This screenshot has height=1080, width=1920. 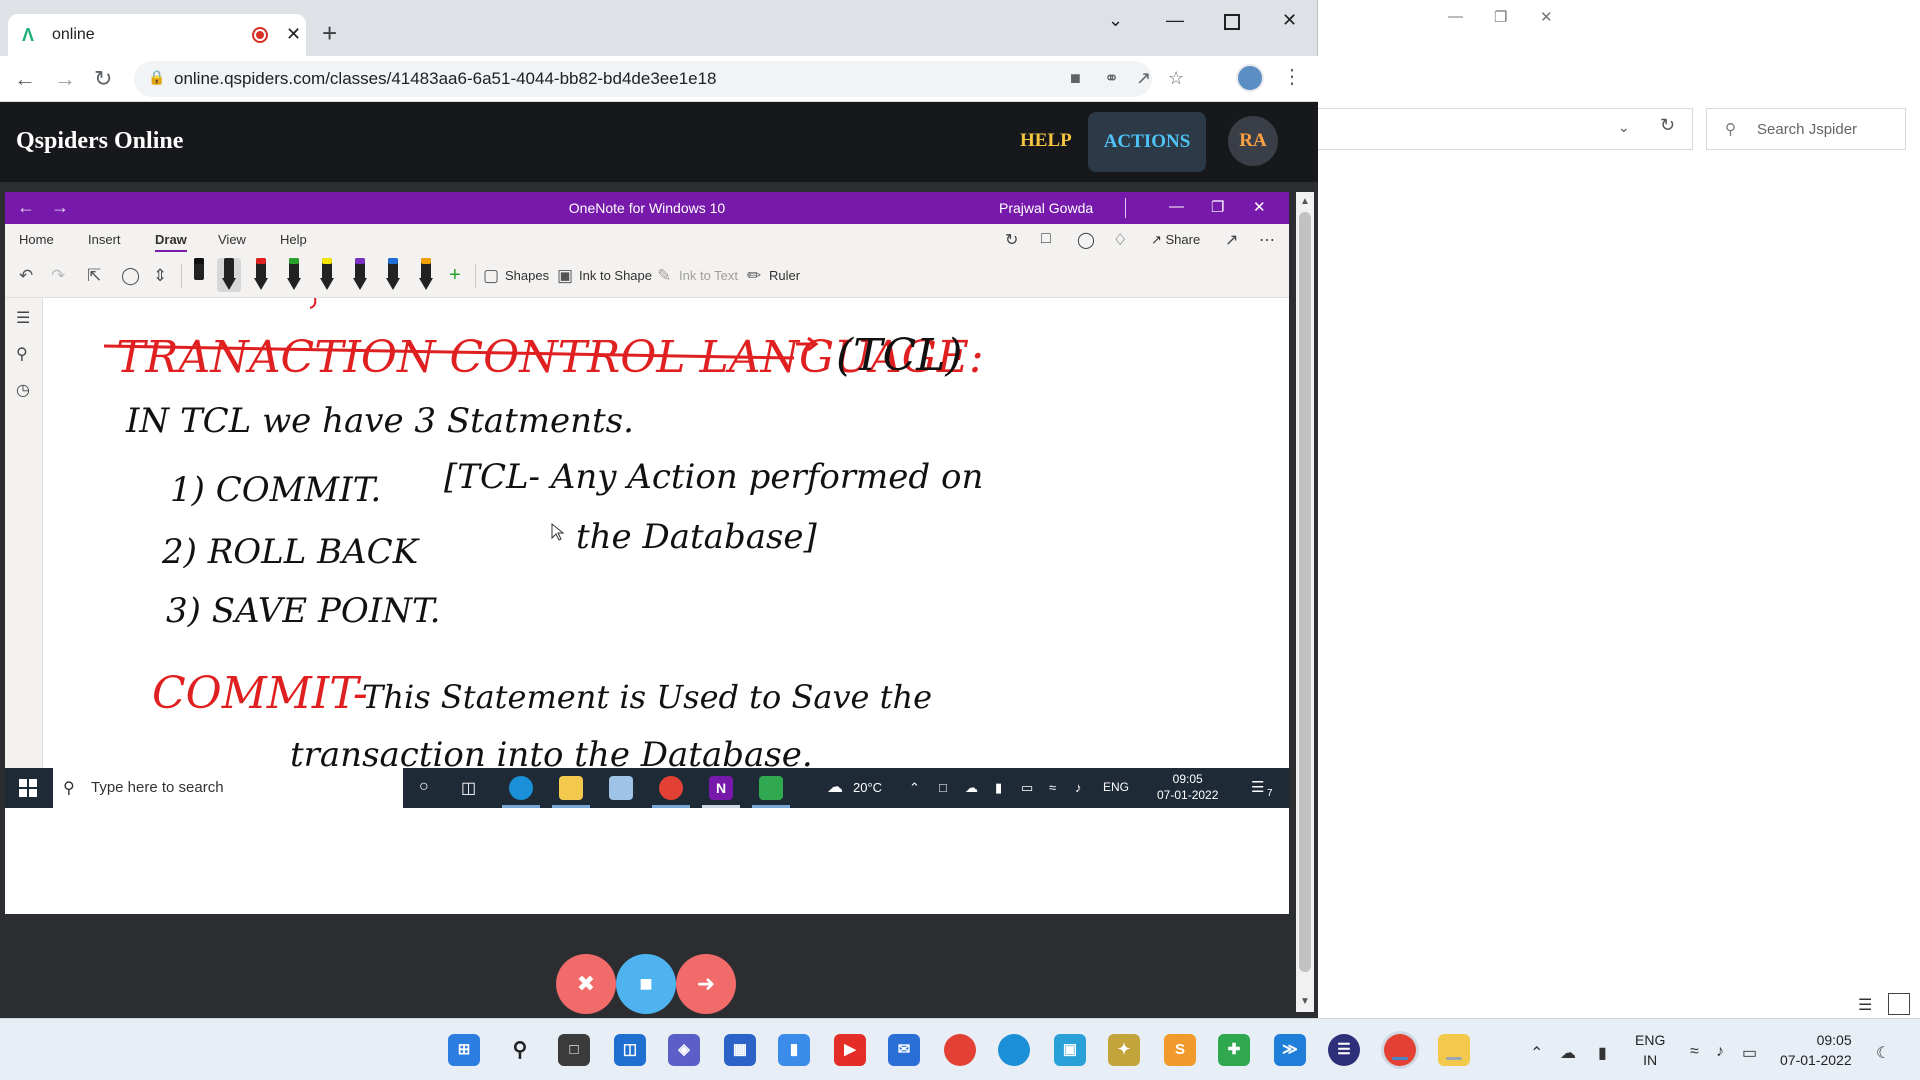 I want to click on temperature: 20°C, so click(x=867, y=787).